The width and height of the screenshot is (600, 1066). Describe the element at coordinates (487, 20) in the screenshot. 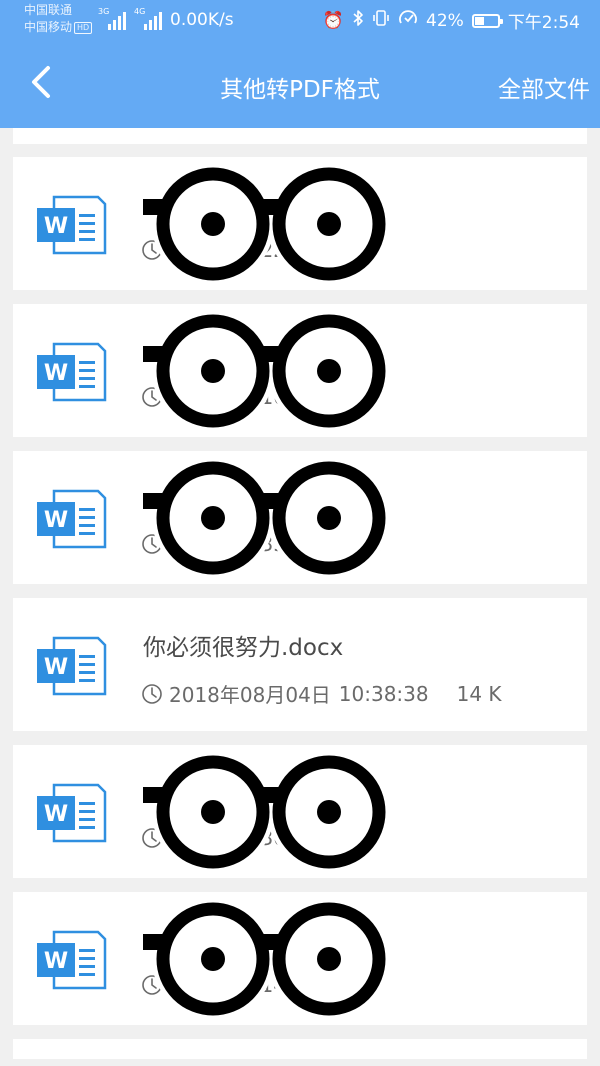

I see `battery-icon` at that location.